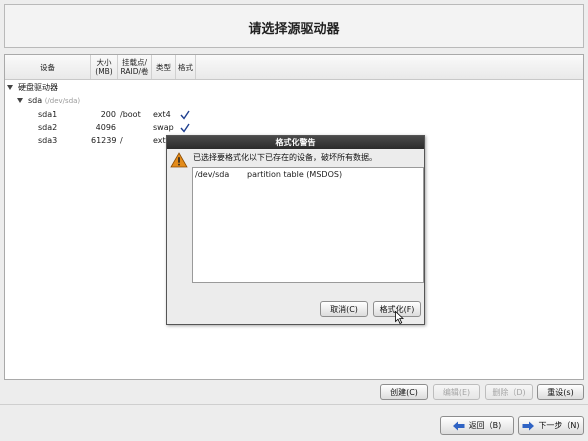  I want to click on format-device-list: /dev/sda partition table (MSDOS), so click(308, 225).